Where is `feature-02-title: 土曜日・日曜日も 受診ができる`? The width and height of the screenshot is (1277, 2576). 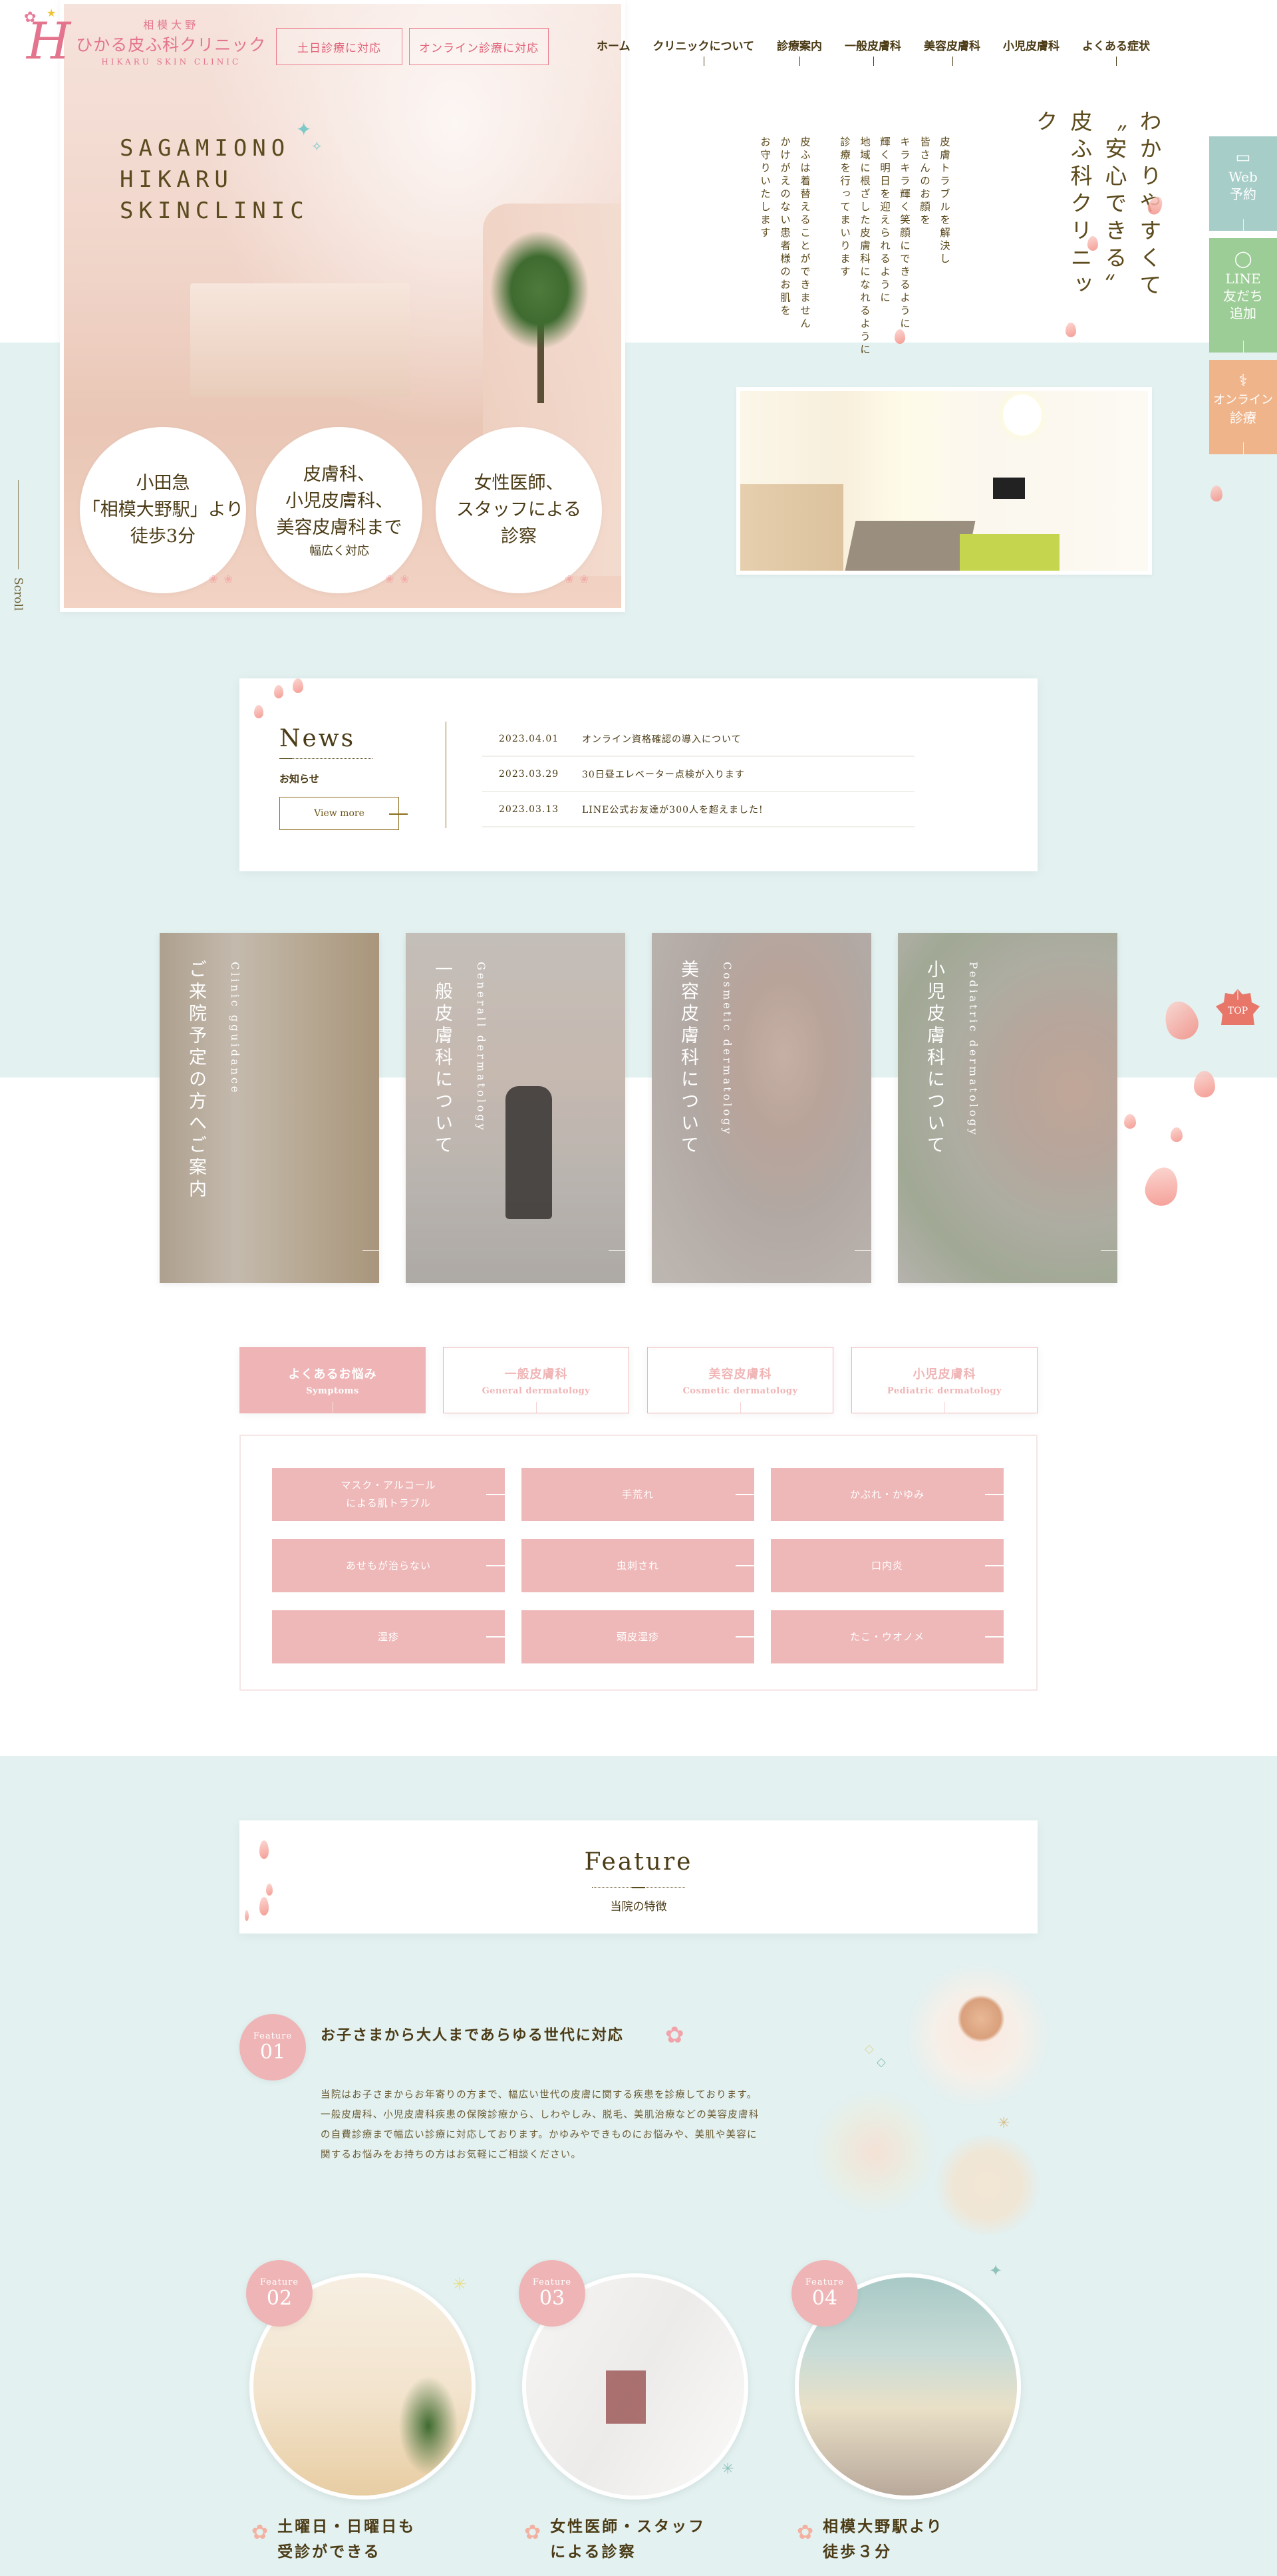
feature-02-title: 土曜日・日曜日も 受診ができる is located at coordinates (346, 2539).